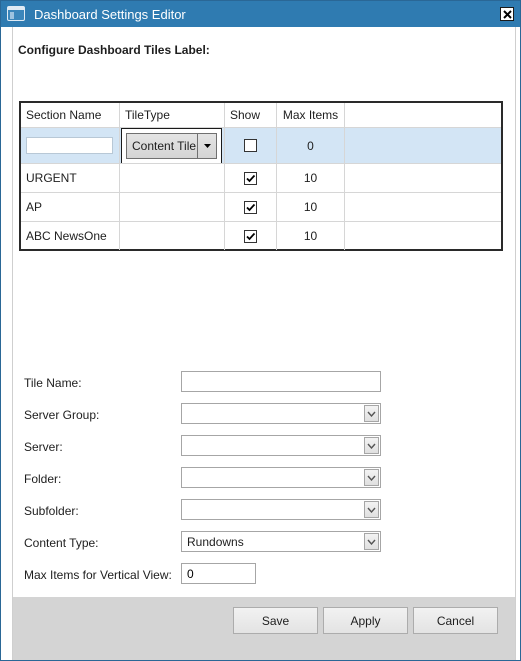 The height and width of the screenshot is (661, 521). What do you see at coordinates (281, 381) in the screenshot?
I see `tile-name-input` at bounding box center [281, 381].